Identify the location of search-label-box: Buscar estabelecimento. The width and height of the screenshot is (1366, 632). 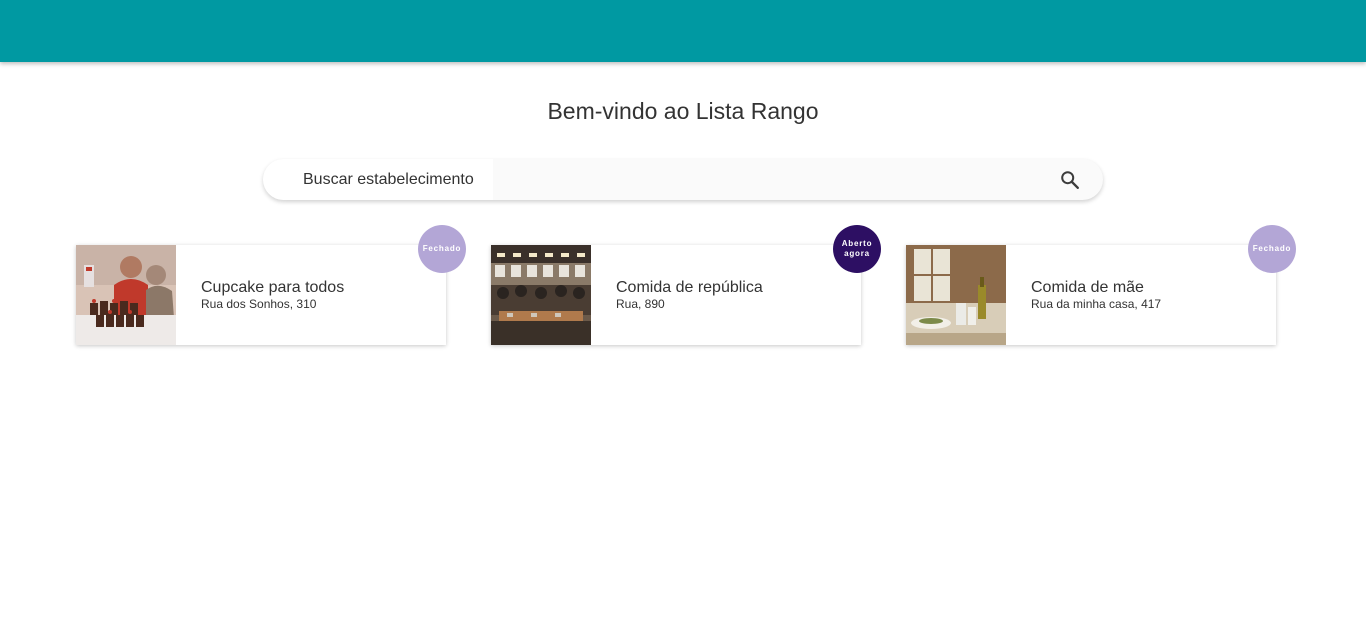
(378, 179).